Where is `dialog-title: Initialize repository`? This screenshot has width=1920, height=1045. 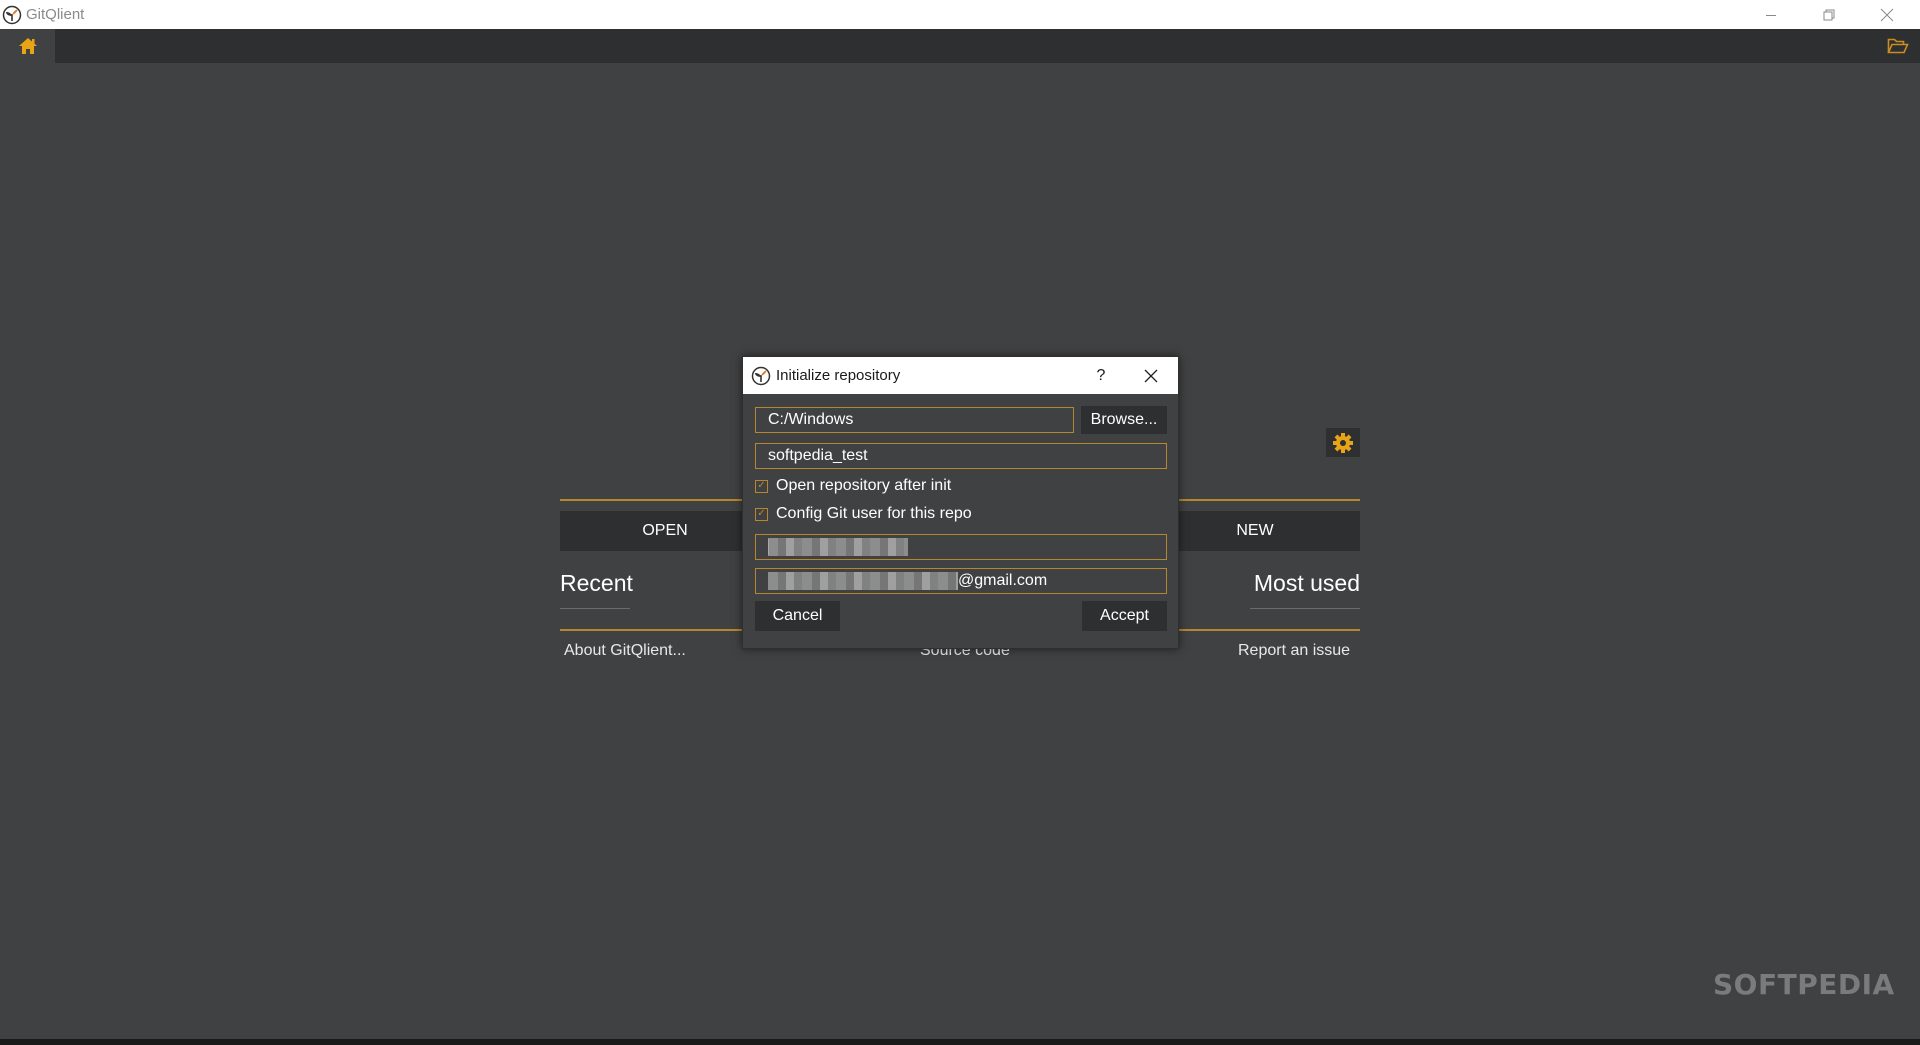
dialog-title: Initialize repository is located at coordinates (838, 375).